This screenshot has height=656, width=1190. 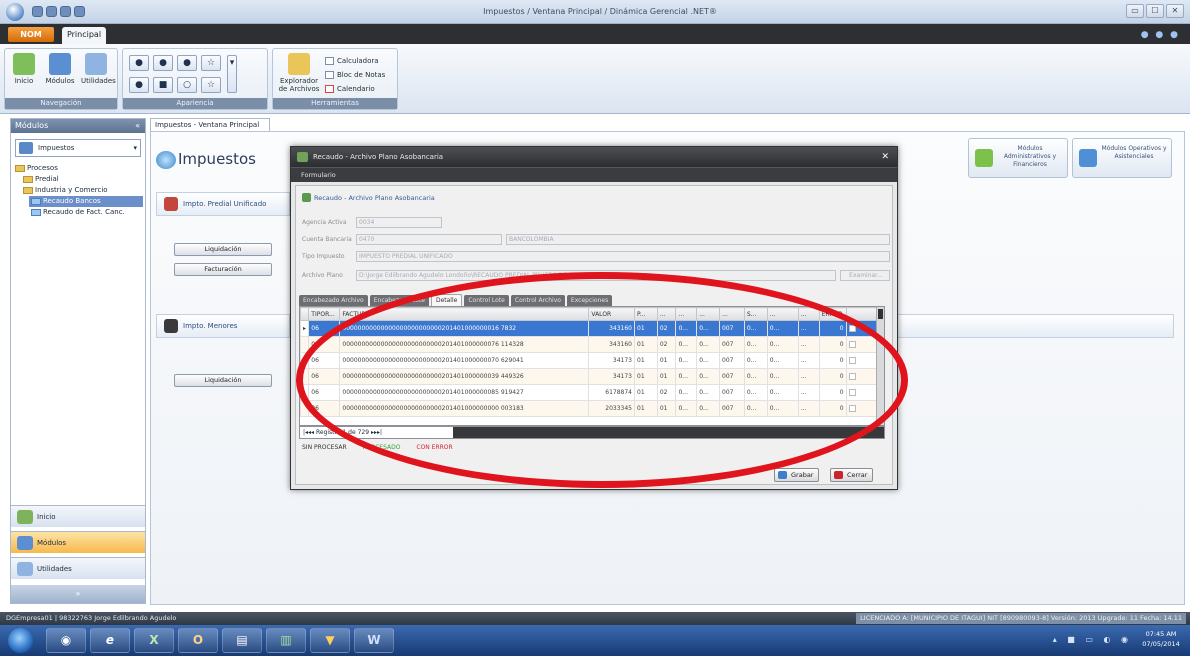 I want to click on predial-facturacion-button: Facturación, so click(x=223, y=269).